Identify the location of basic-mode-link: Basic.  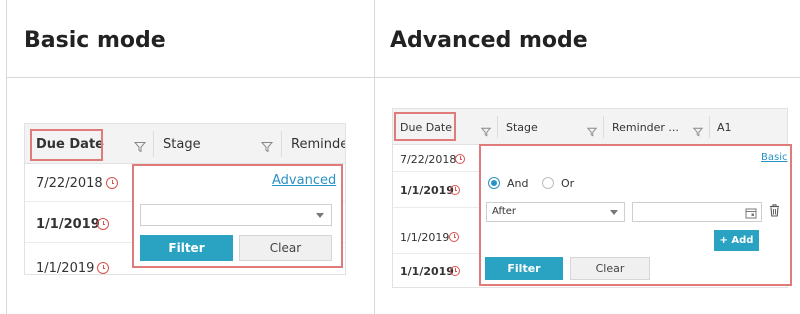
(774, 157).